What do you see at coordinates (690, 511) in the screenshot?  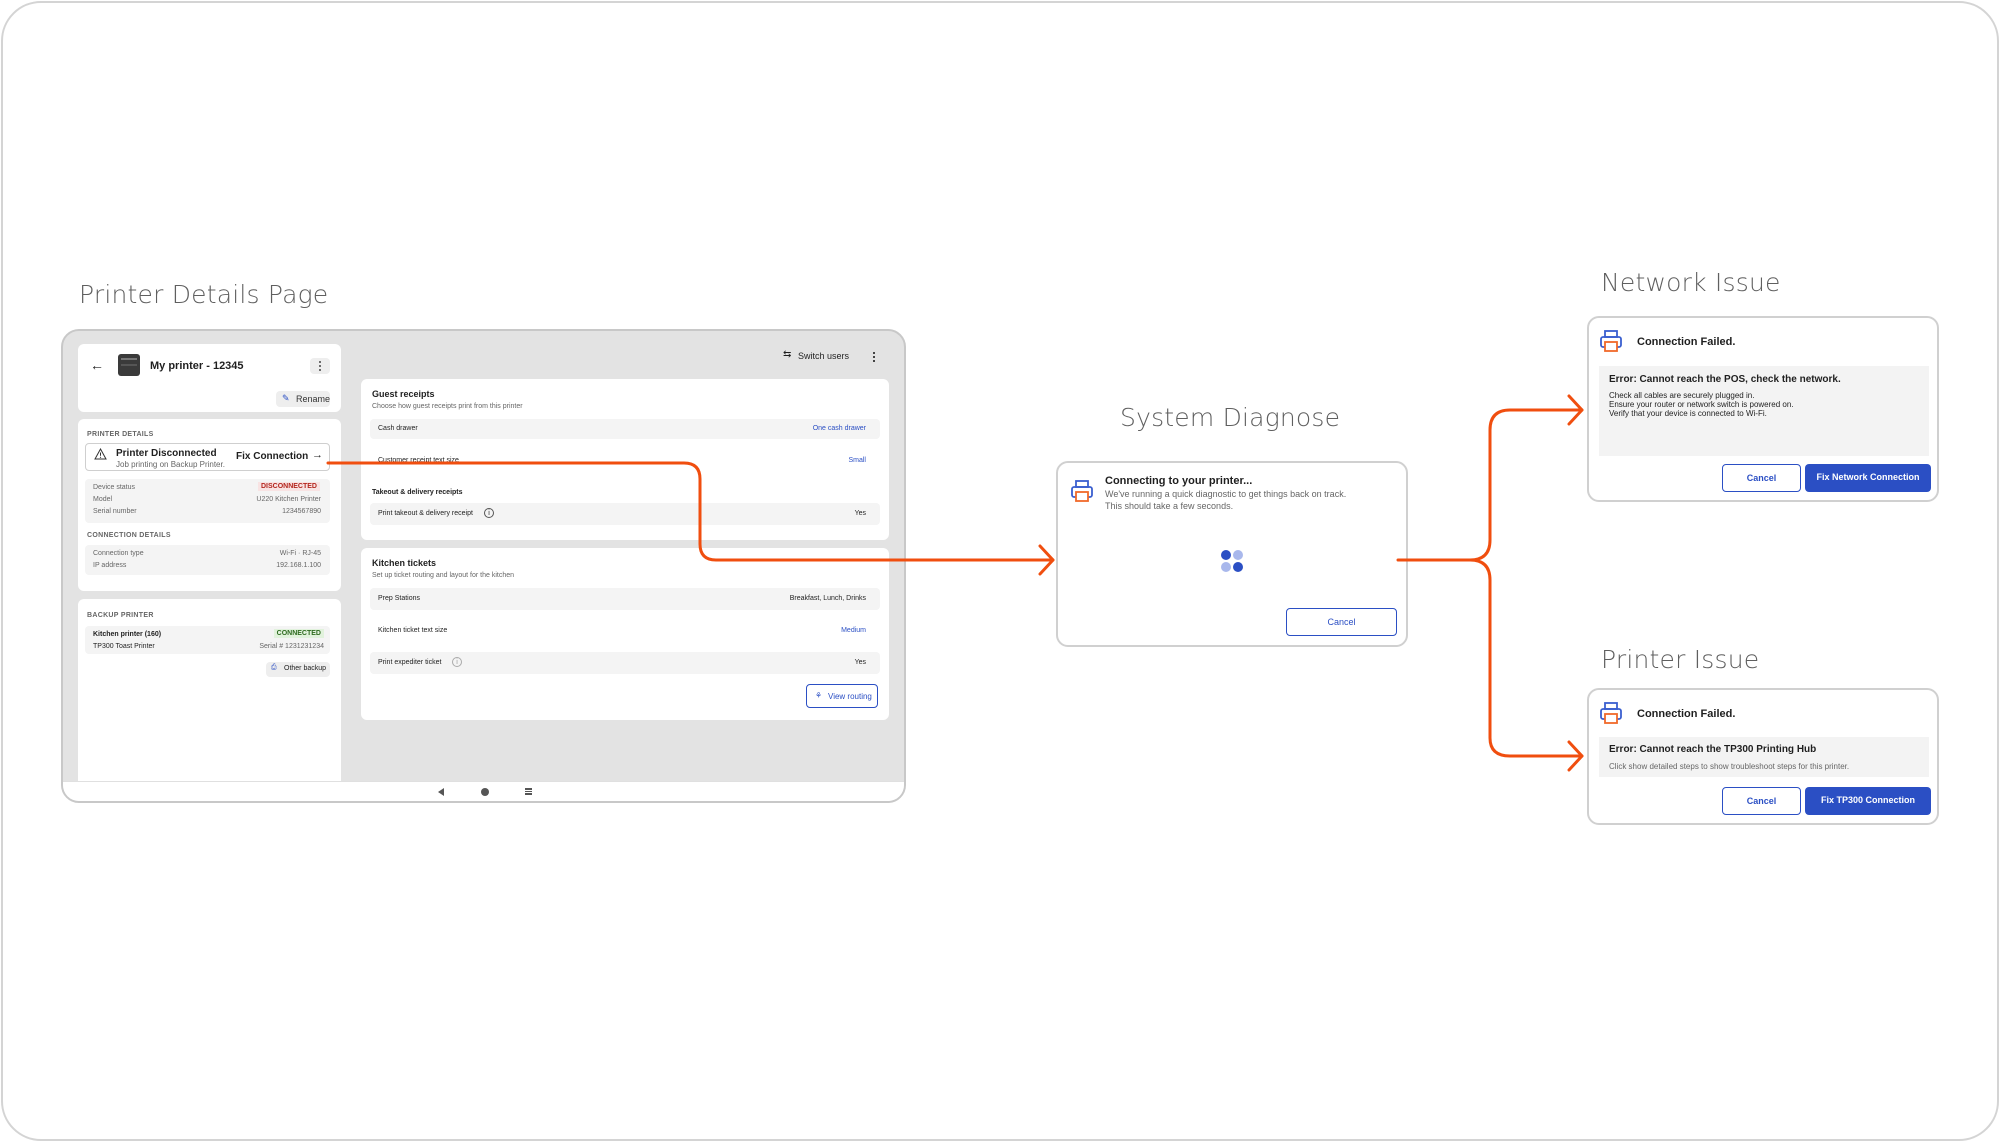 I see `flow-arrow-fix-to-diagnose` at bounding box center [690, 511].